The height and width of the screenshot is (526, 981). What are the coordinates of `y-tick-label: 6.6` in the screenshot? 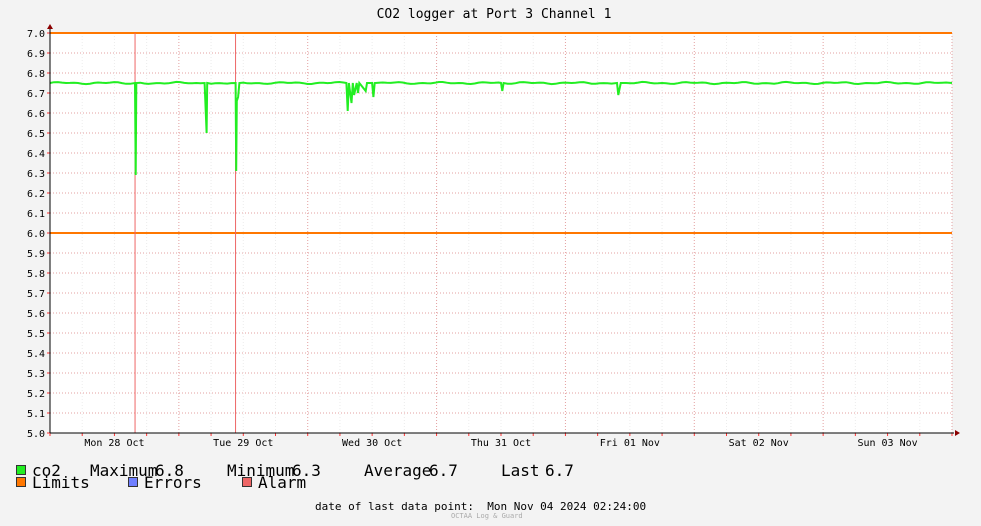 It's located at (36, 114).